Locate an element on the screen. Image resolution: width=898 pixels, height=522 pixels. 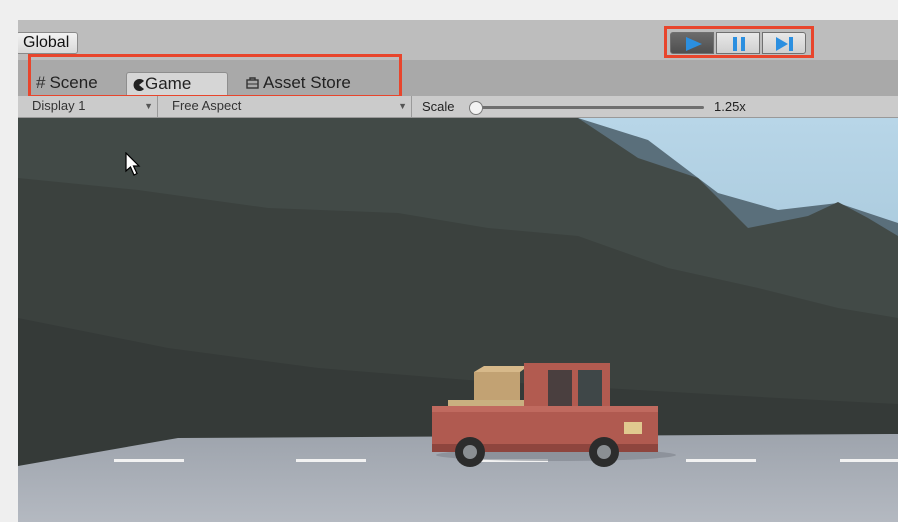
playmode-controls is located at coordinates (739, 42).